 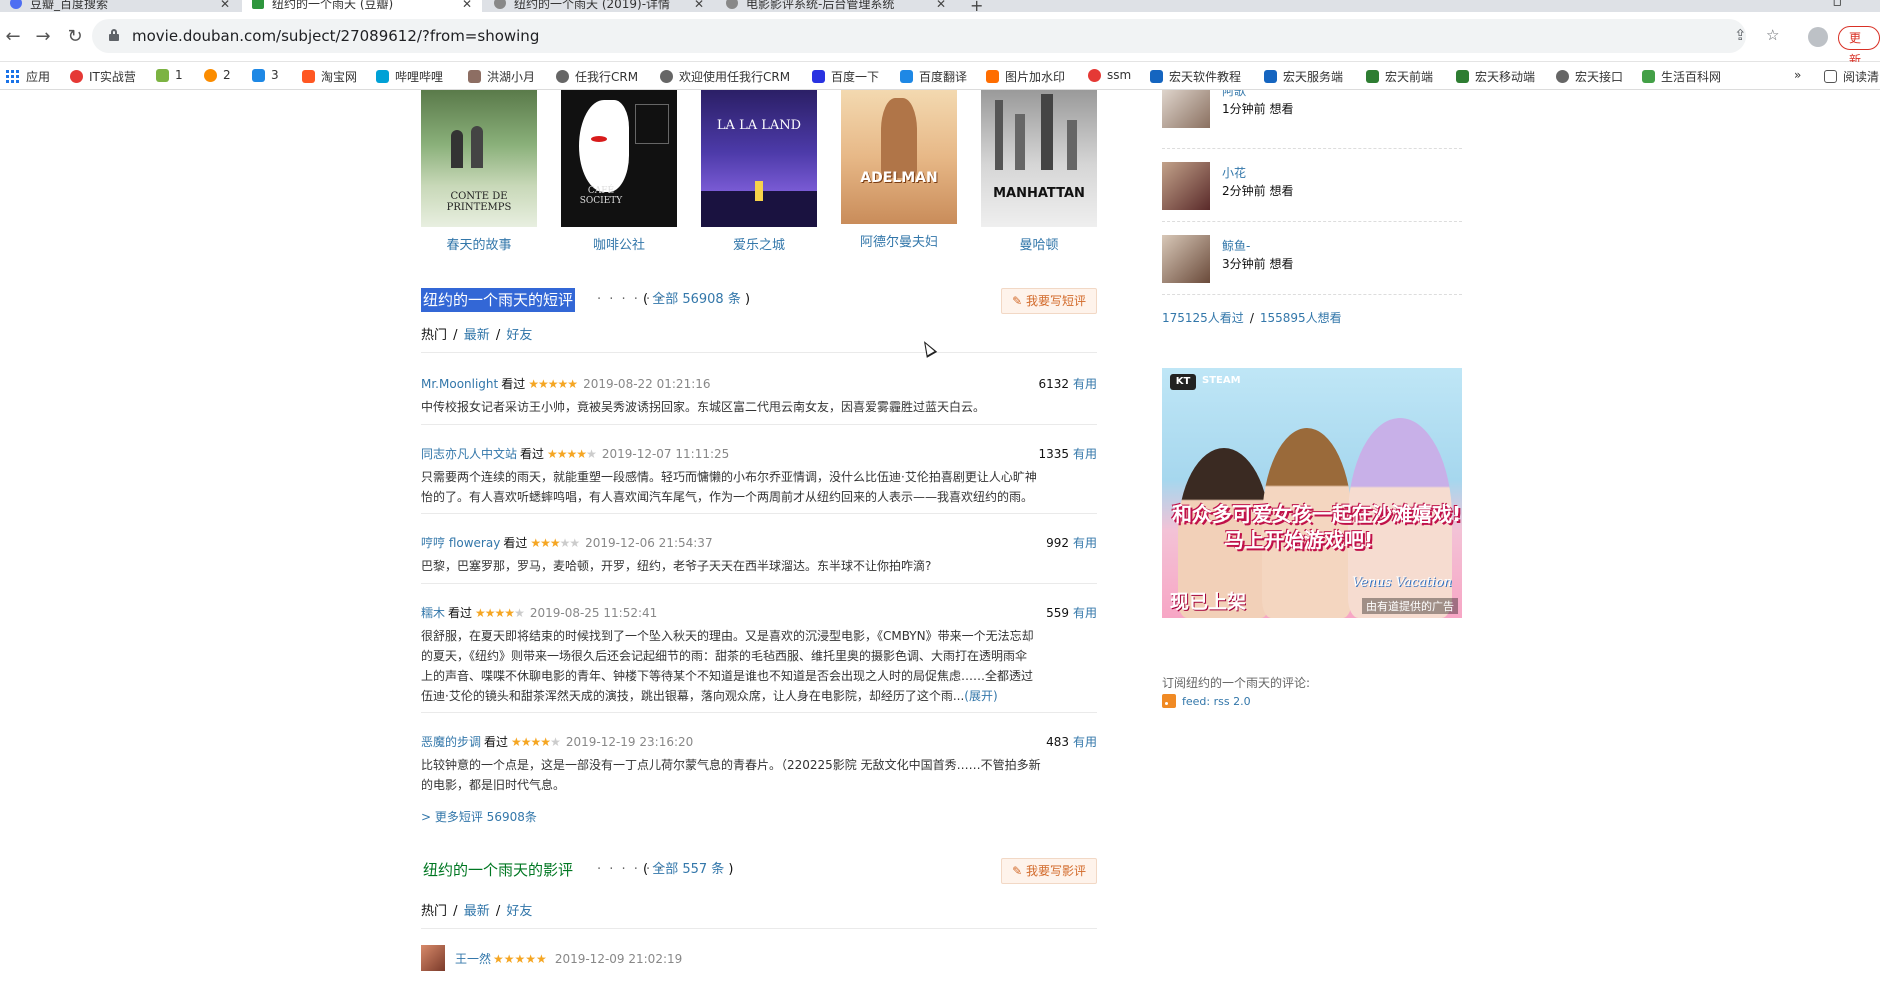 I want to click on update-button: 更新, so click(x=1859, y=46).